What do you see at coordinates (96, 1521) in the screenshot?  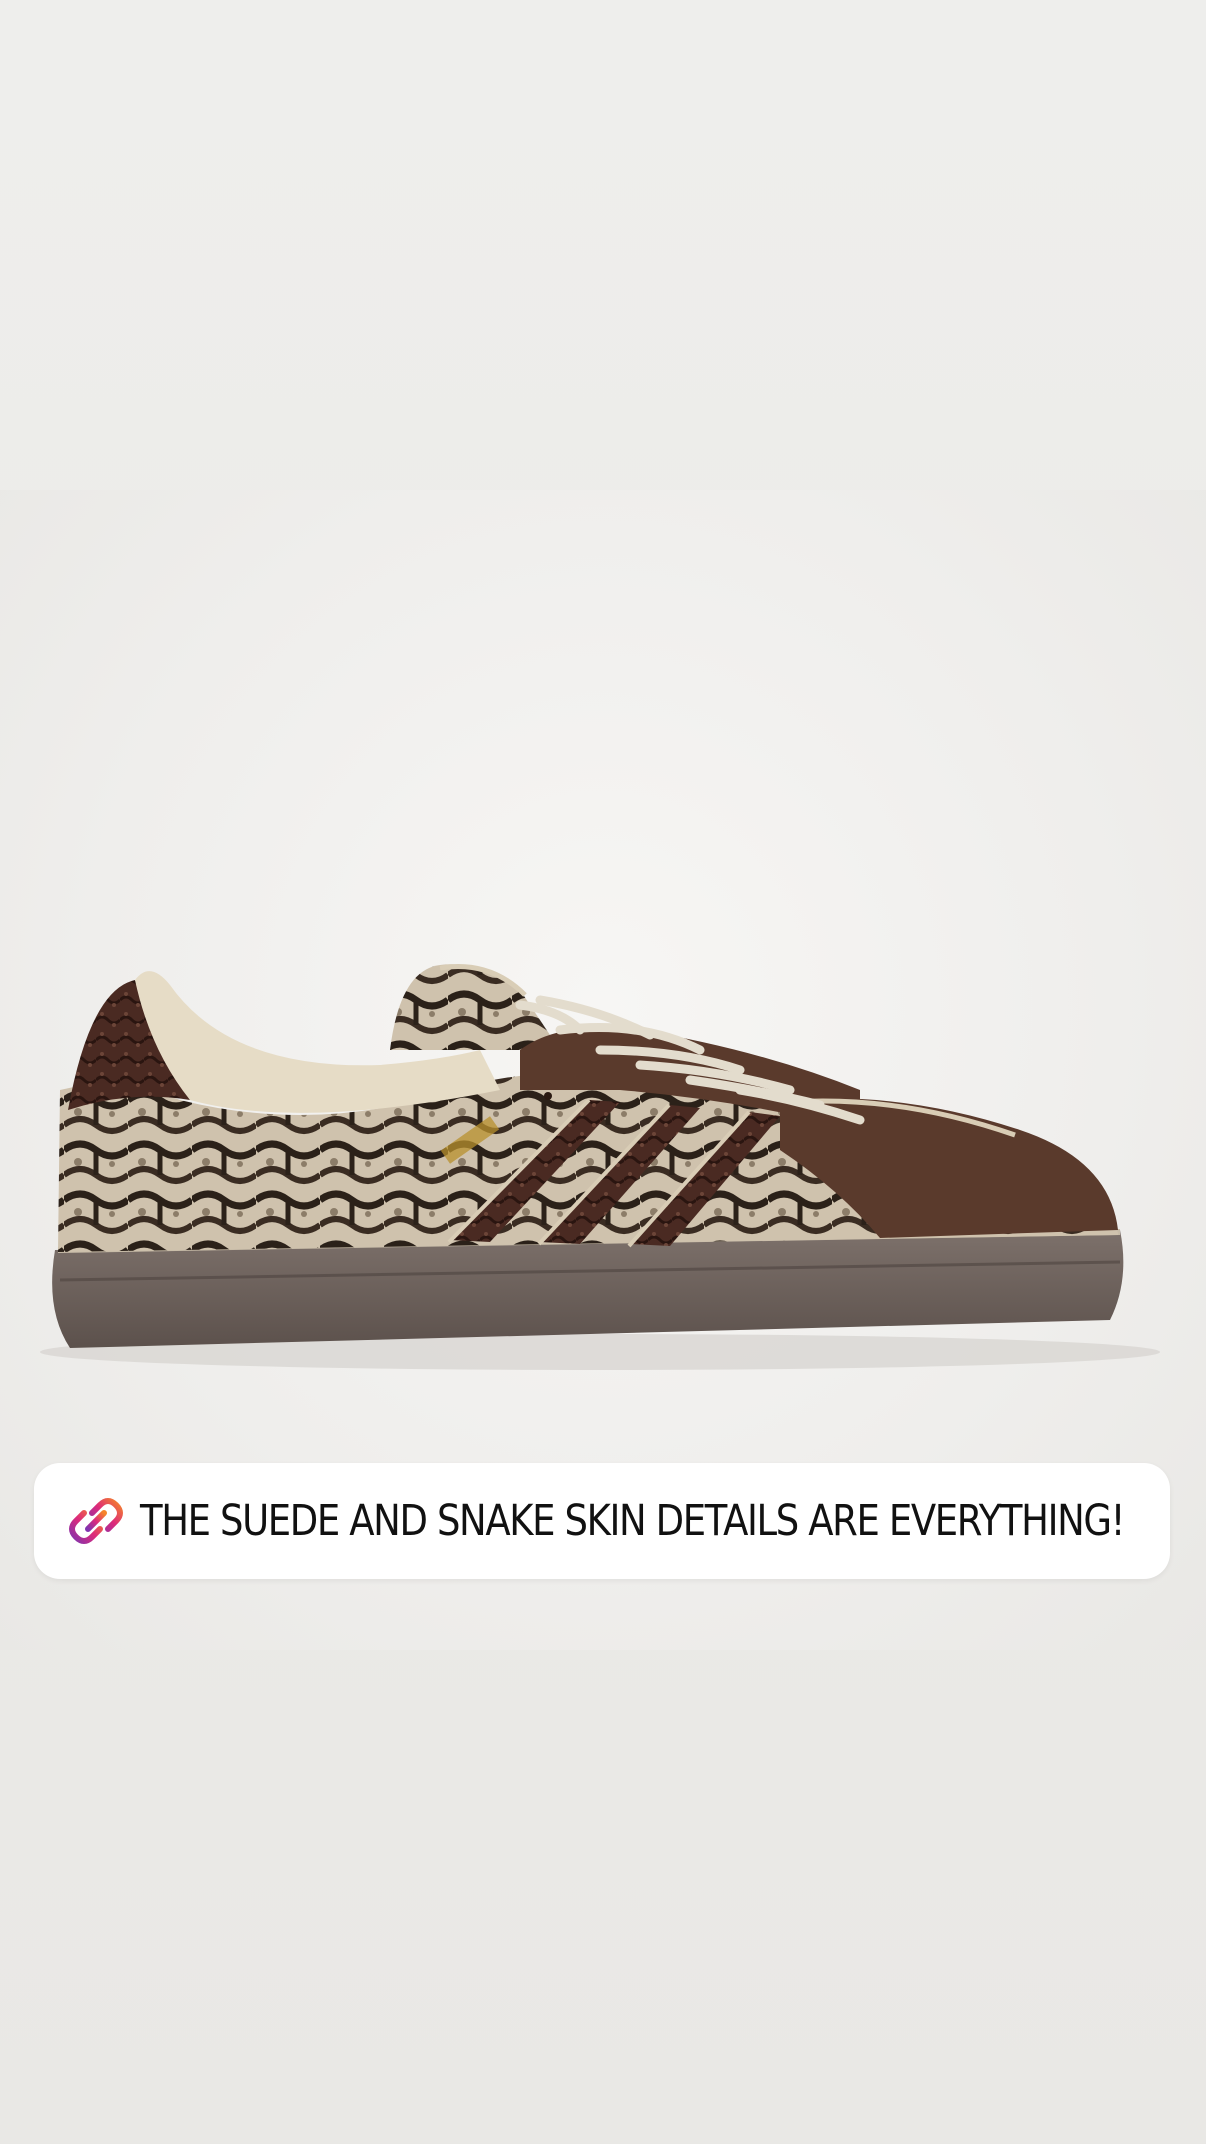 I see `link-icon` at bounding box center [96, 1521].